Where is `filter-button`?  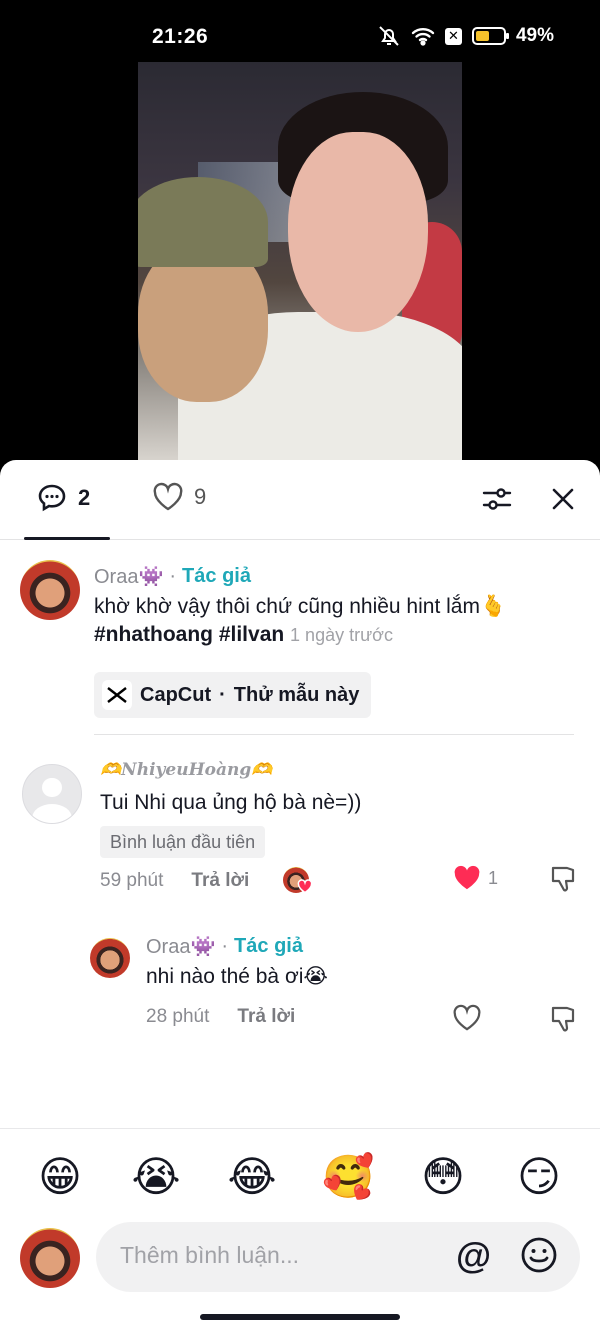 filter-button is located at coordinates (497, 499).